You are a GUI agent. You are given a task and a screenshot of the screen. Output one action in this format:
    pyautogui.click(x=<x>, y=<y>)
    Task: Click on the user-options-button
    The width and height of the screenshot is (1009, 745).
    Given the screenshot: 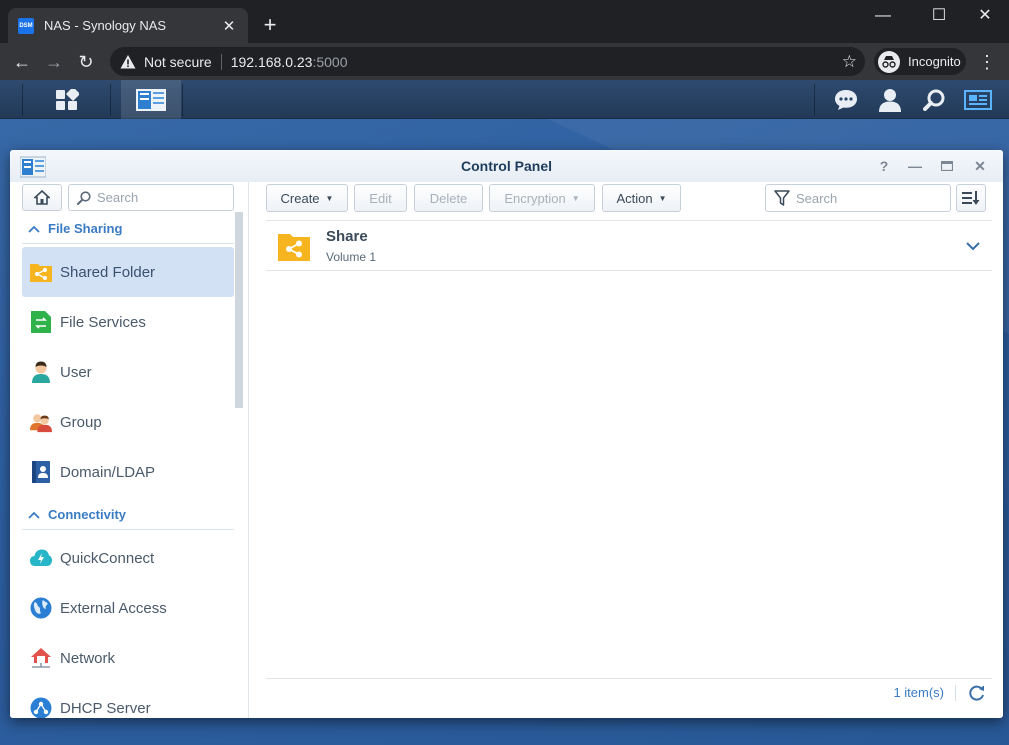 What is the action you would take?
    pyautogui.click(x=890, y=99)
    